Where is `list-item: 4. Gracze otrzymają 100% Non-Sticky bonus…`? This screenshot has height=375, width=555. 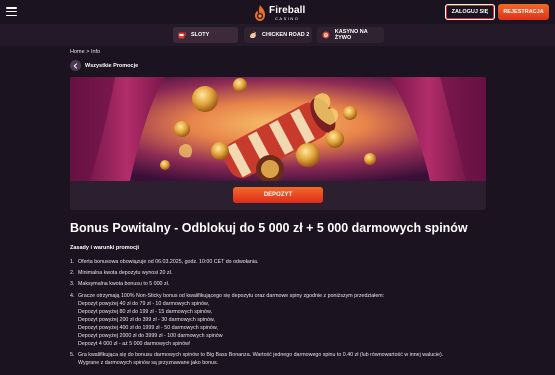
list-item: 4. Gracze otrzymają 100% Non-Sticky bonus… is located at coordinates (227, 319).